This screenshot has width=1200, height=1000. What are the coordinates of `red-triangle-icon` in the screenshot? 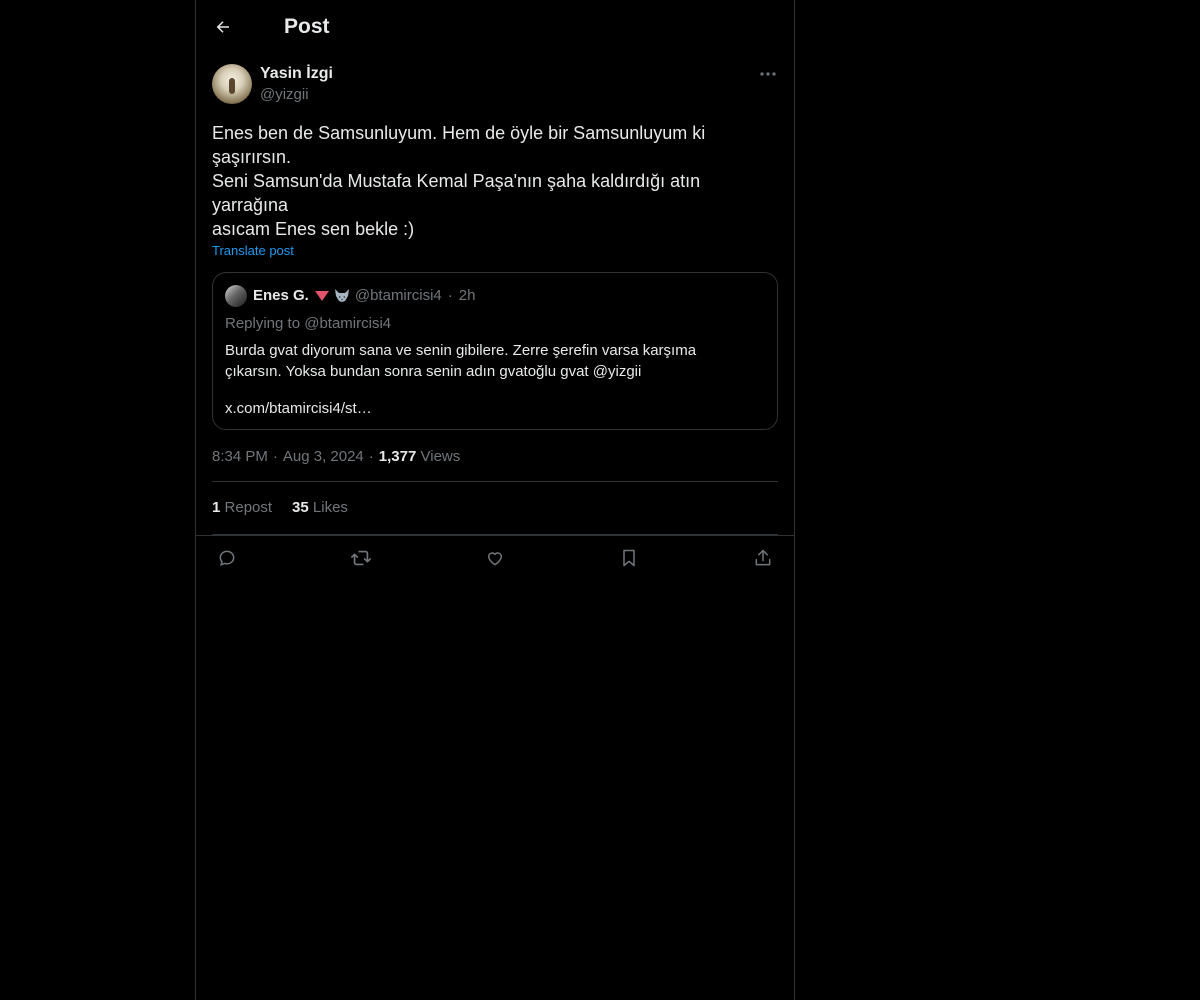 It's located at (321, 295).